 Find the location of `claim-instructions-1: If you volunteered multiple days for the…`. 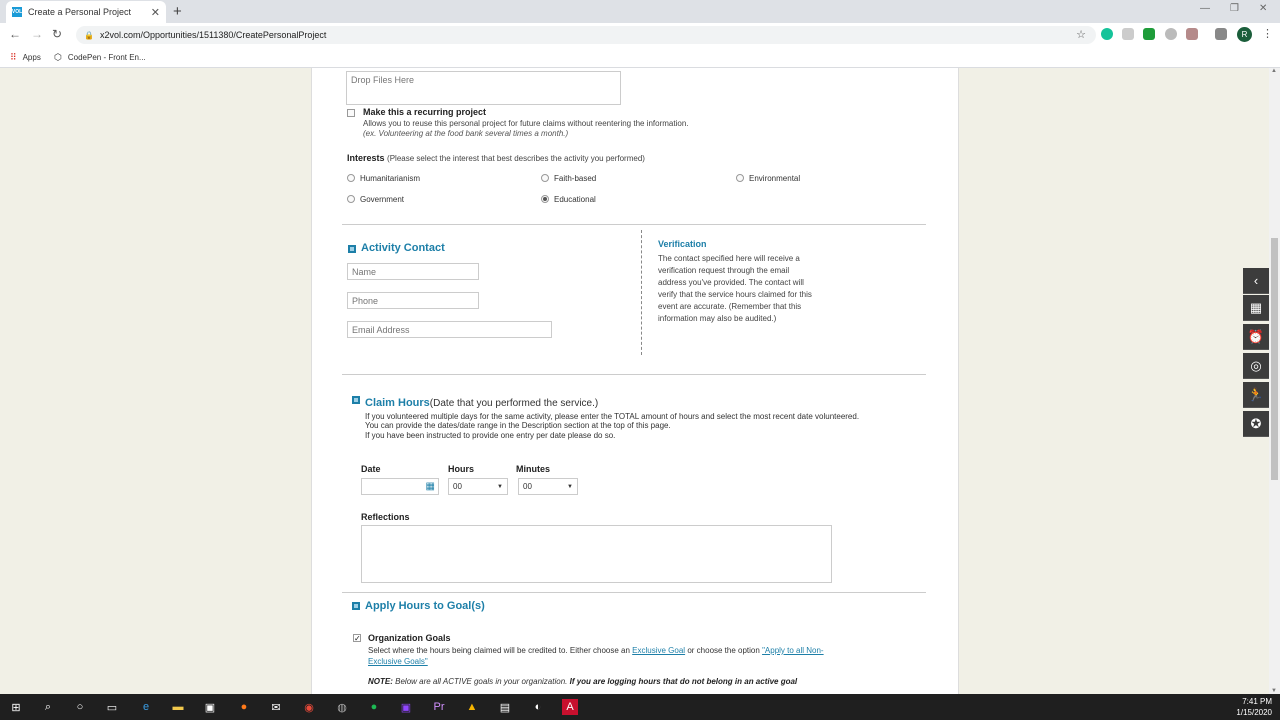

claim-instructions-1: If you volunteered multiple days for the… is located at coordinates (612, 416).